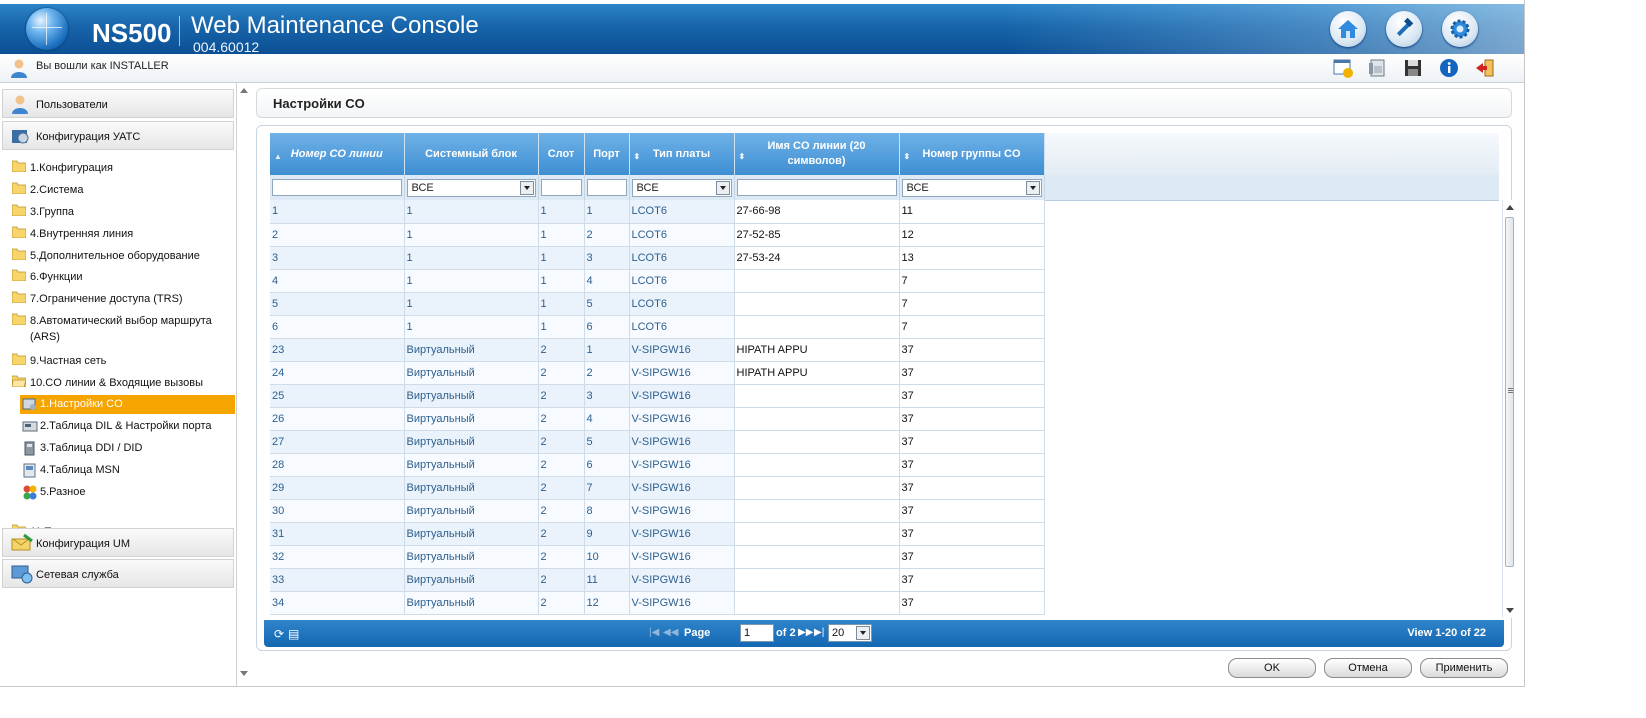 Image resolution: width=1646 pixels, height=718 pixels. I want to click on scroll-down-icon, so click(1510, 610).